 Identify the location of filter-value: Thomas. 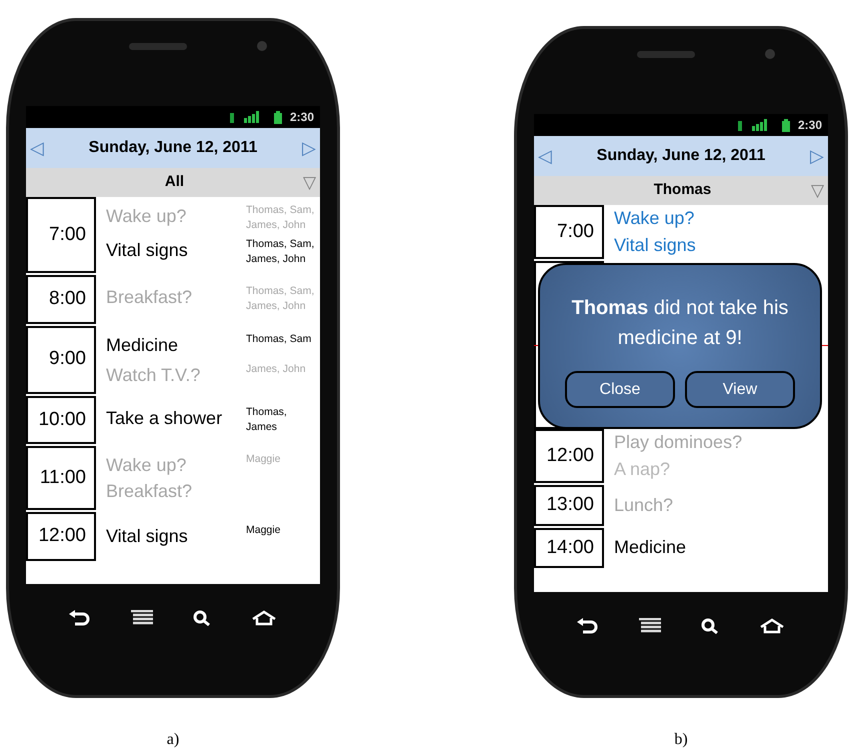
(683, 190).